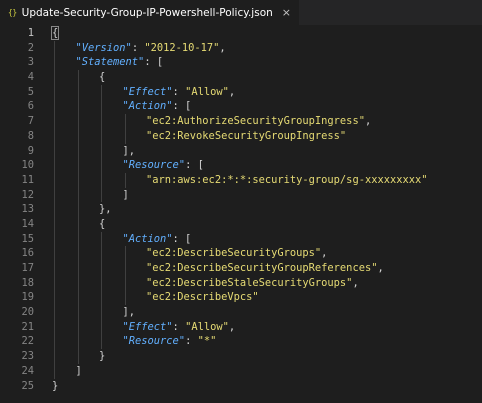 The image size is (482, 403). Describe the element at coordinates (27, 165) in the screenshot. I see `line-number: 10` at that location.